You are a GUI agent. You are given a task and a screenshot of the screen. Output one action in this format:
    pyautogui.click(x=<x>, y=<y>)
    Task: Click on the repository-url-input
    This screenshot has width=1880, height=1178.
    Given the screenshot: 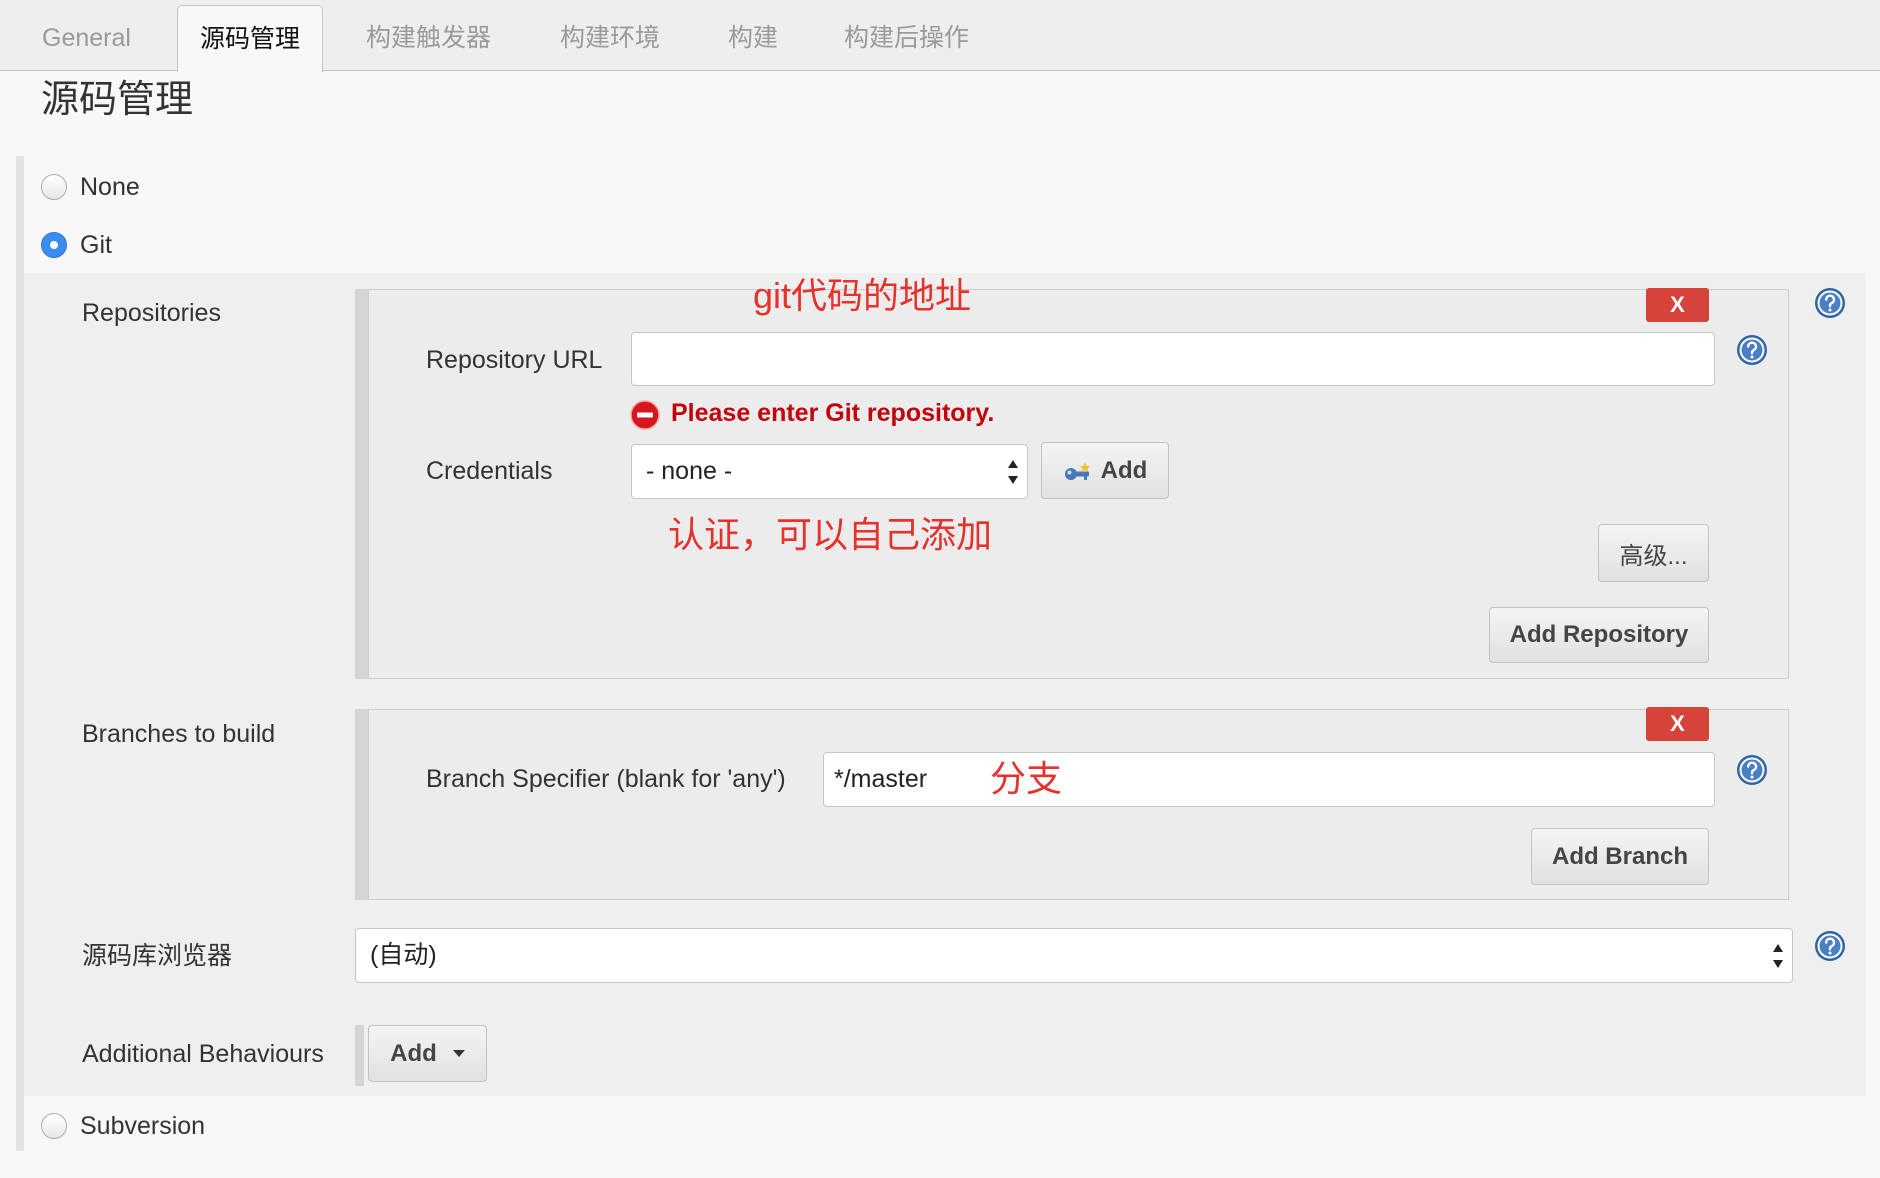 What is the action you would take?
    pyautogui.click(x=1173, y=359)
    